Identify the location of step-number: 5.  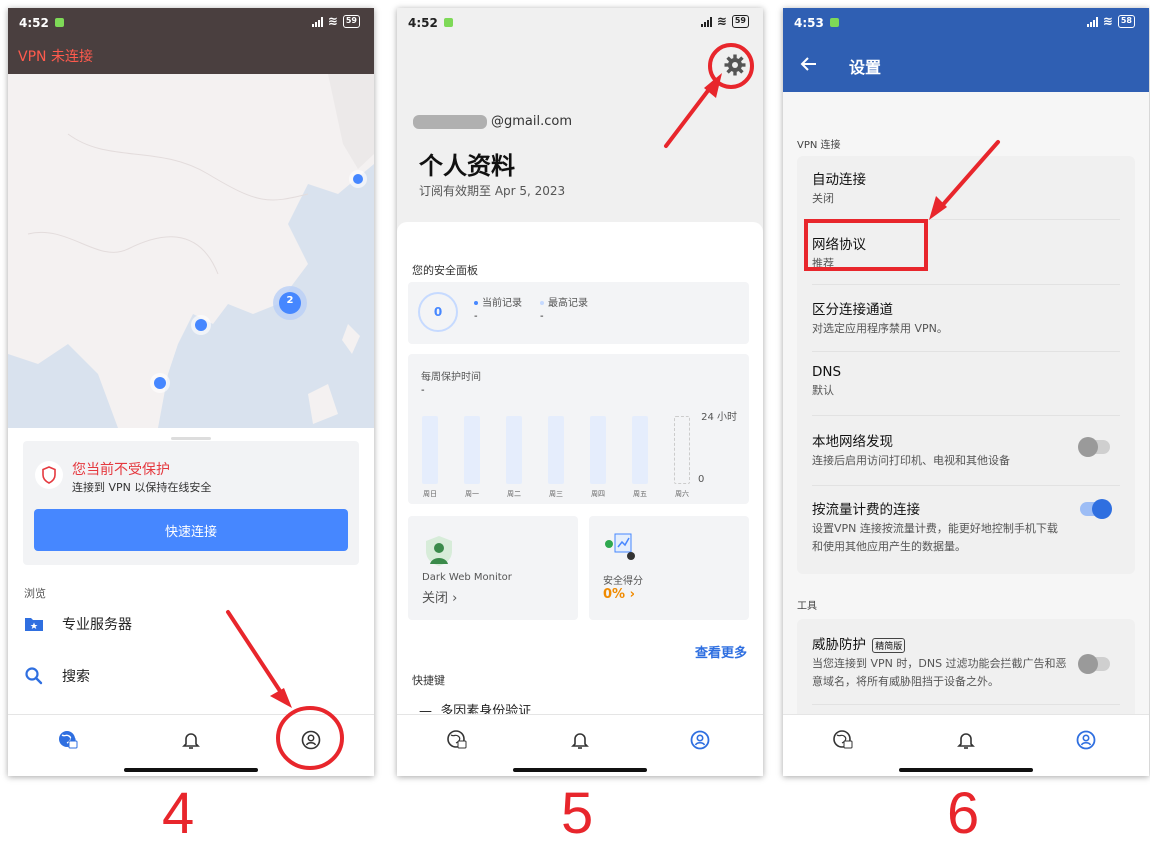
(577, 813).